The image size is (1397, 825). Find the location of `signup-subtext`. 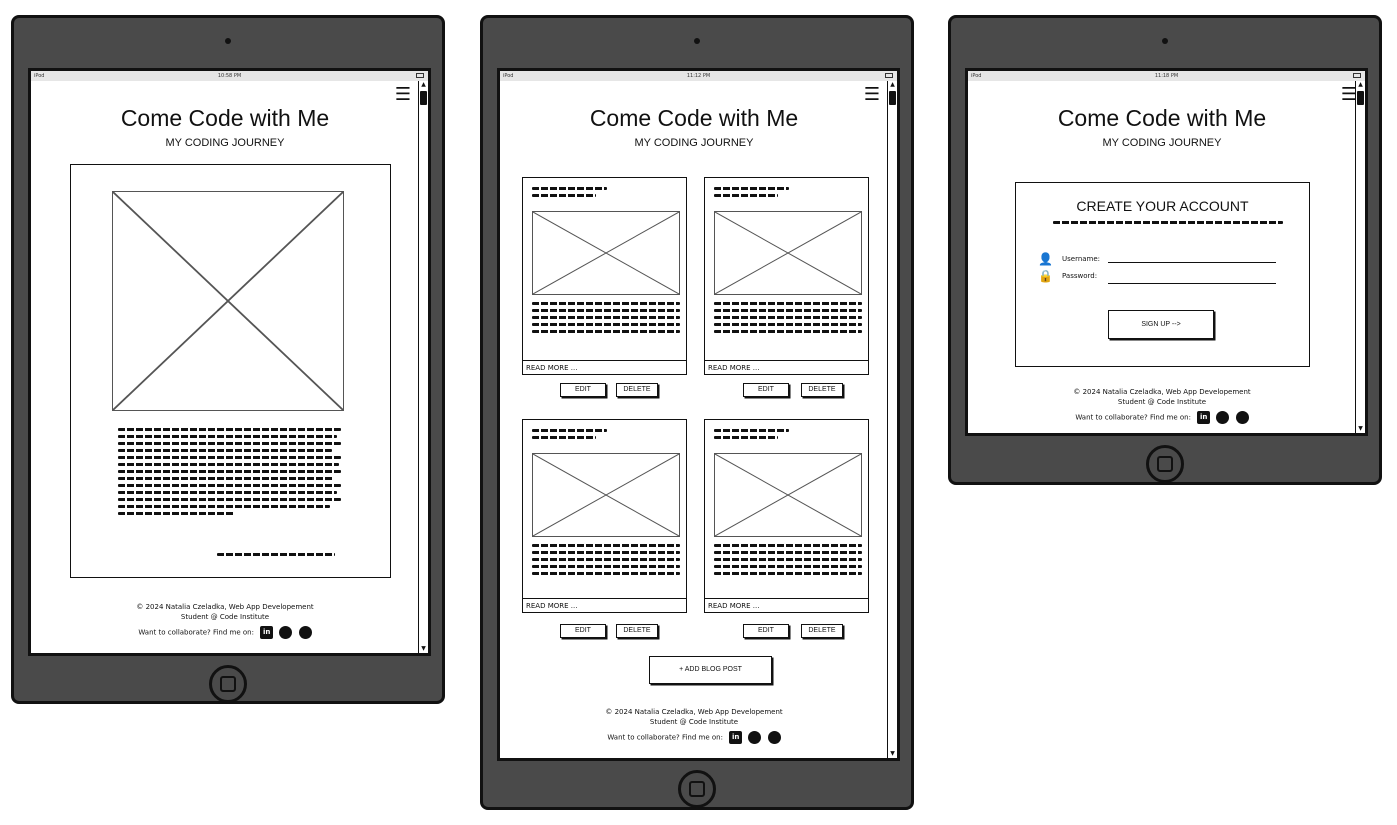

signup-subtext is located at coordinates (1168, 224).